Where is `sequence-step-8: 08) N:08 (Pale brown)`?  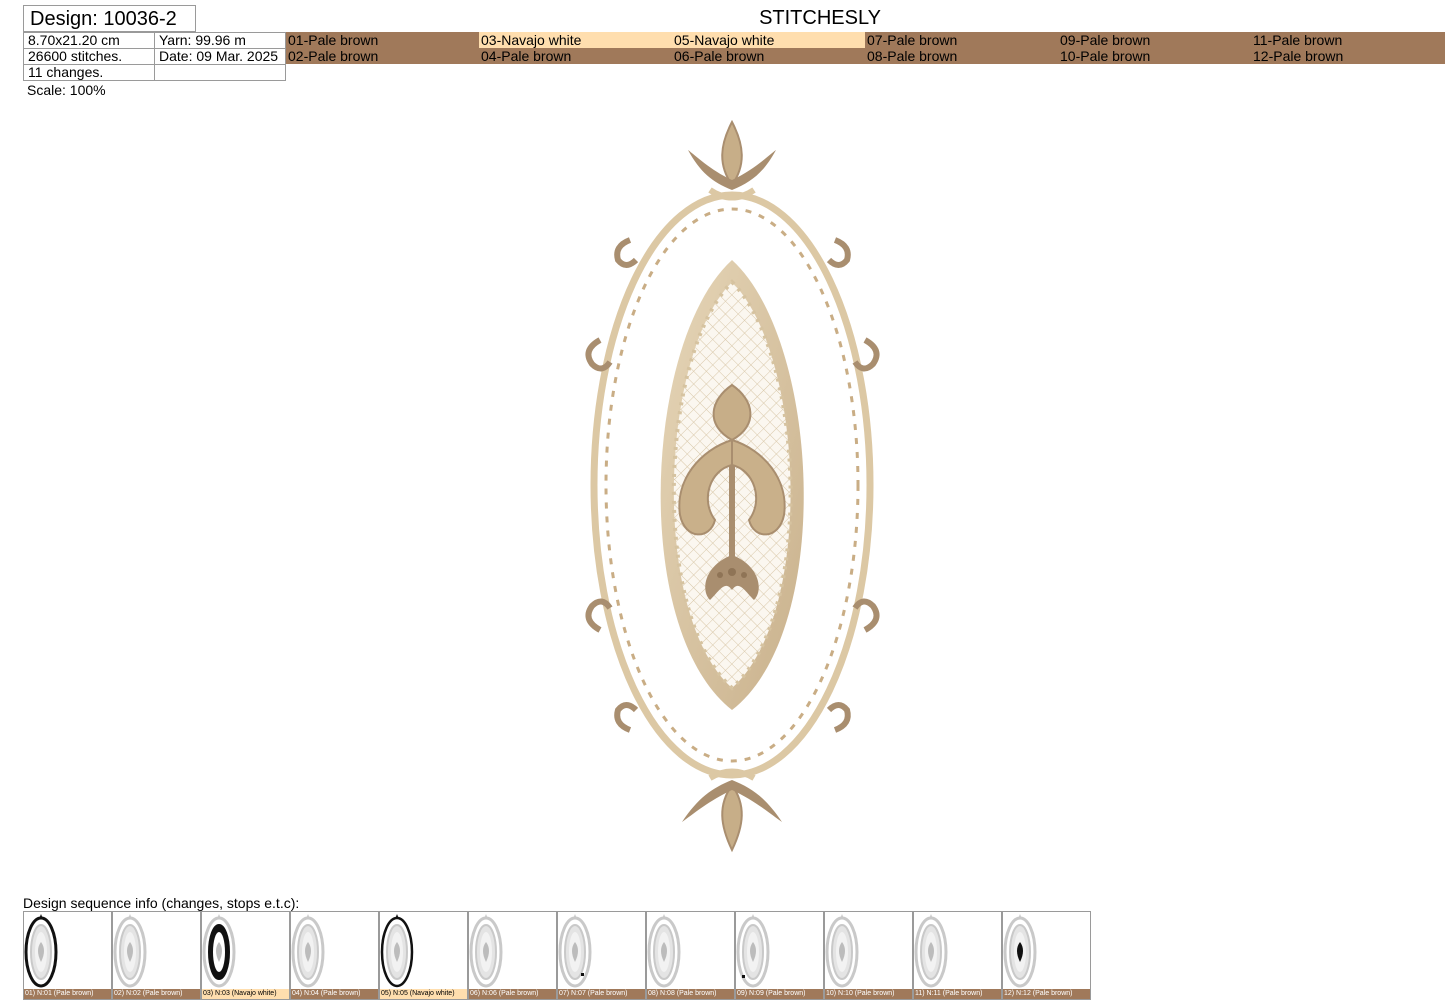 sequence-step-8: 08) N:08 (Pale brown) is located at coordinates (690, 955).